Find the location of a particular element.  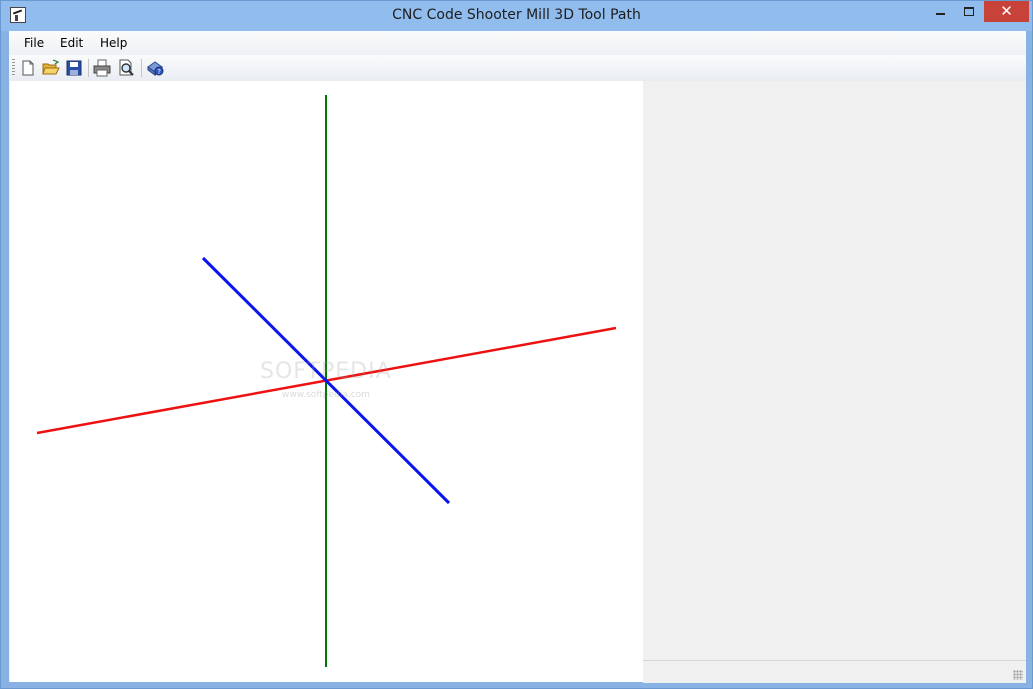

print-preview-icon is located at coordinates (126, 67).